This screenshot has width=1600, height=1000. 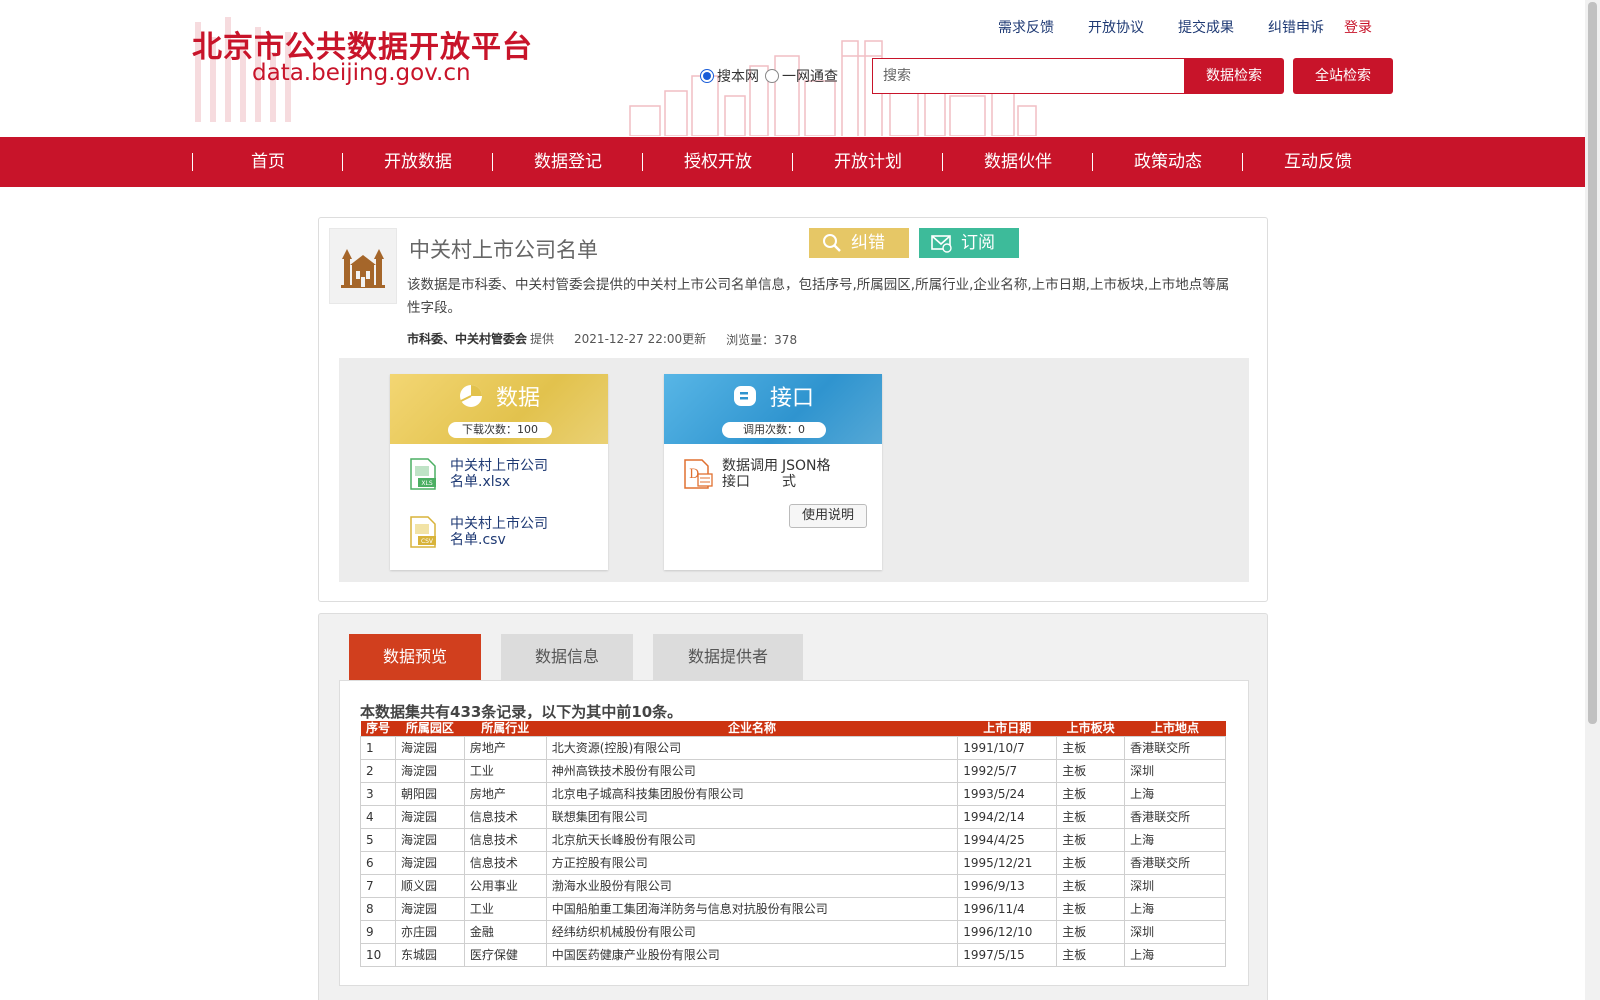 I want to click on table-cell: 1, so click(x=378, y=747).